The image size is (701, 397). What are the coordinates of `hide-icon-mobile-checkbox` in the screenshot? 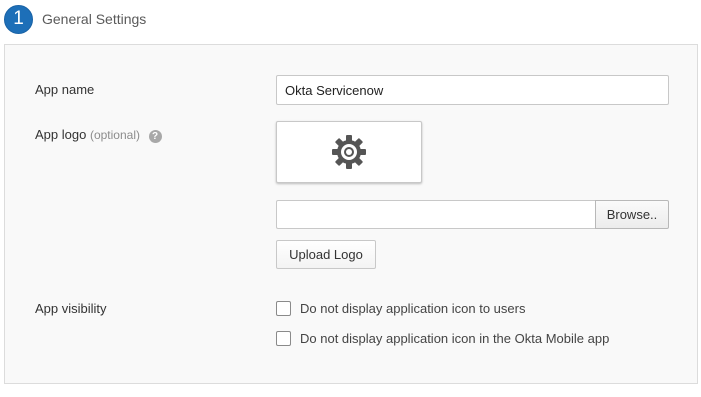 It's located at (283, 338).